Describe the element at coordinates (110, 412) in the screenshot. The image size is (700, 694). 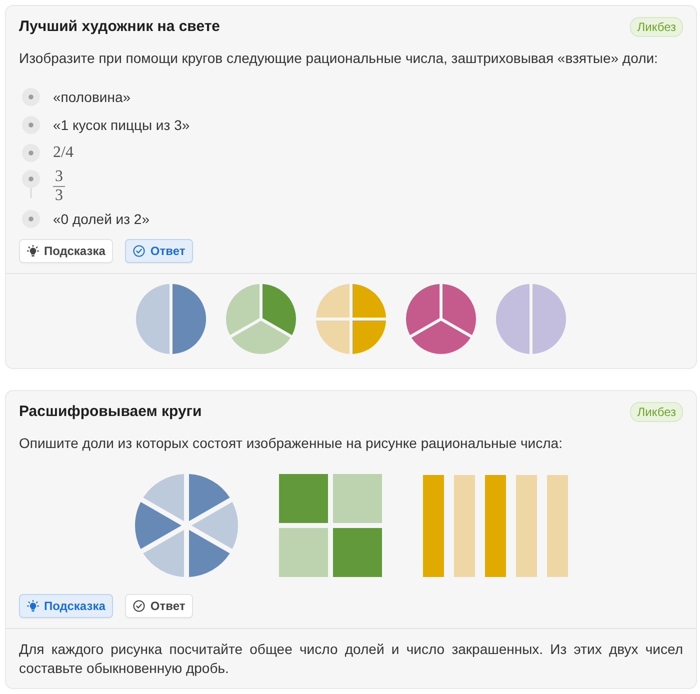
I see `task-title: Расшифровываем круги` at that location.